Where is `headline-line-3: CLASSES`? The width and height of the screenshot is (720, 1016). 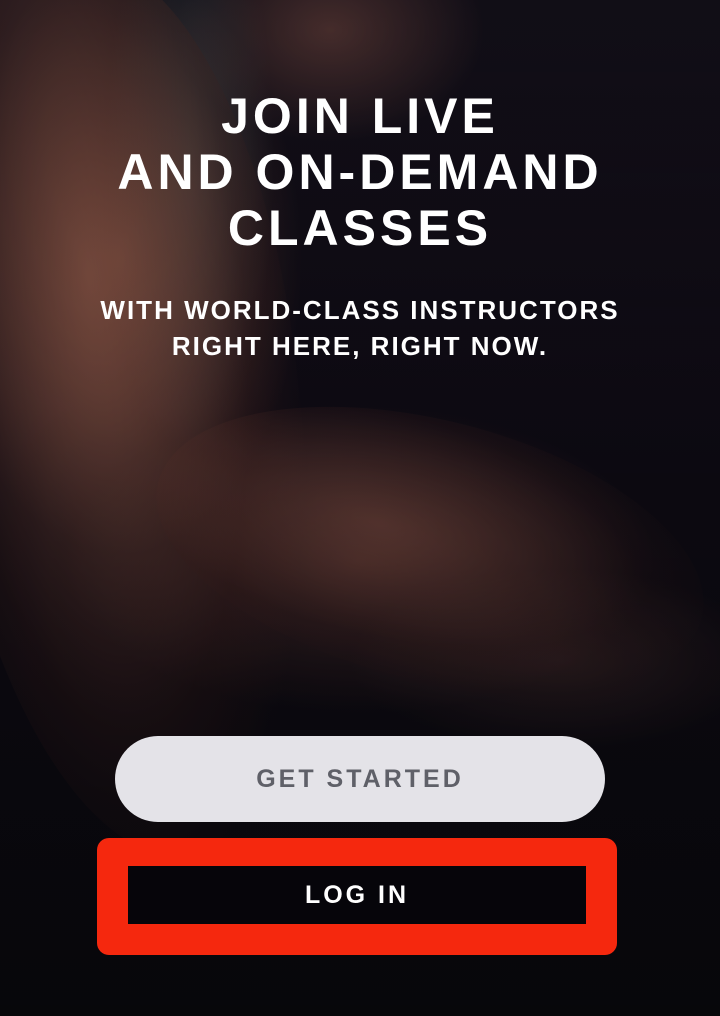
headline-line-3: CLASSES is located at coordinates (360, 228).